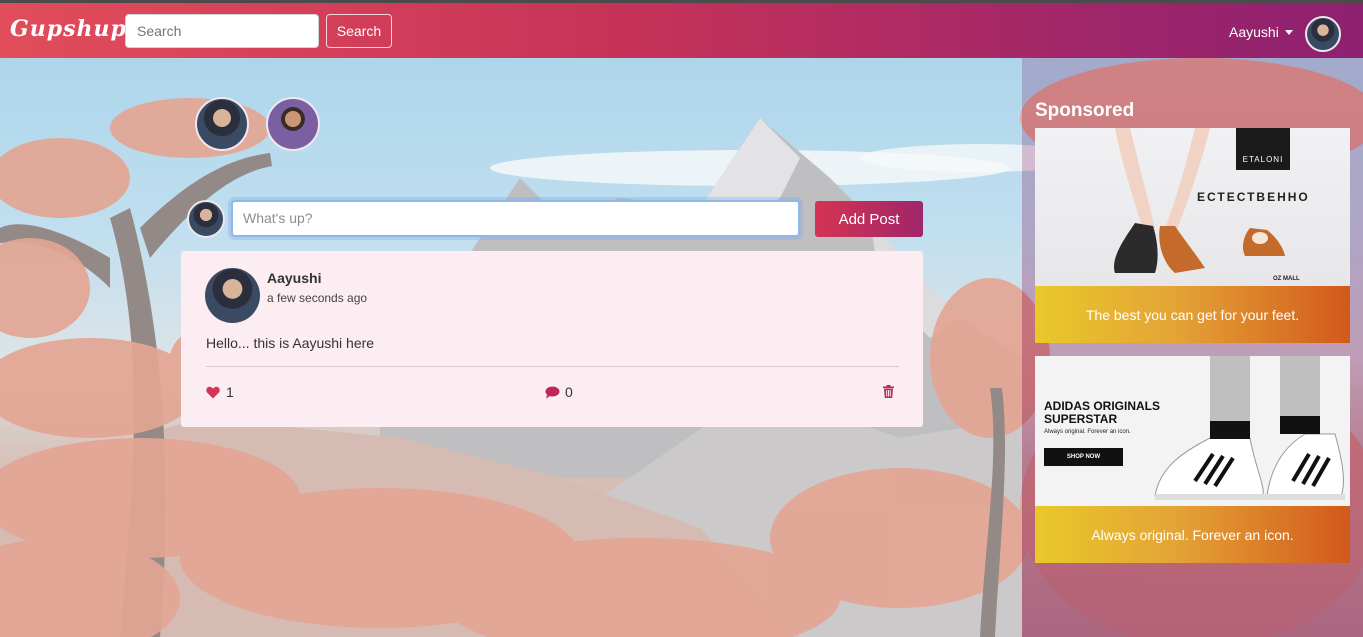 The height and width of the screenshot is (637, 1363). What do you see at coordinates (569, 392) in the screenshot?
I see `comment-count: 0` at bounding box center [569, 392].